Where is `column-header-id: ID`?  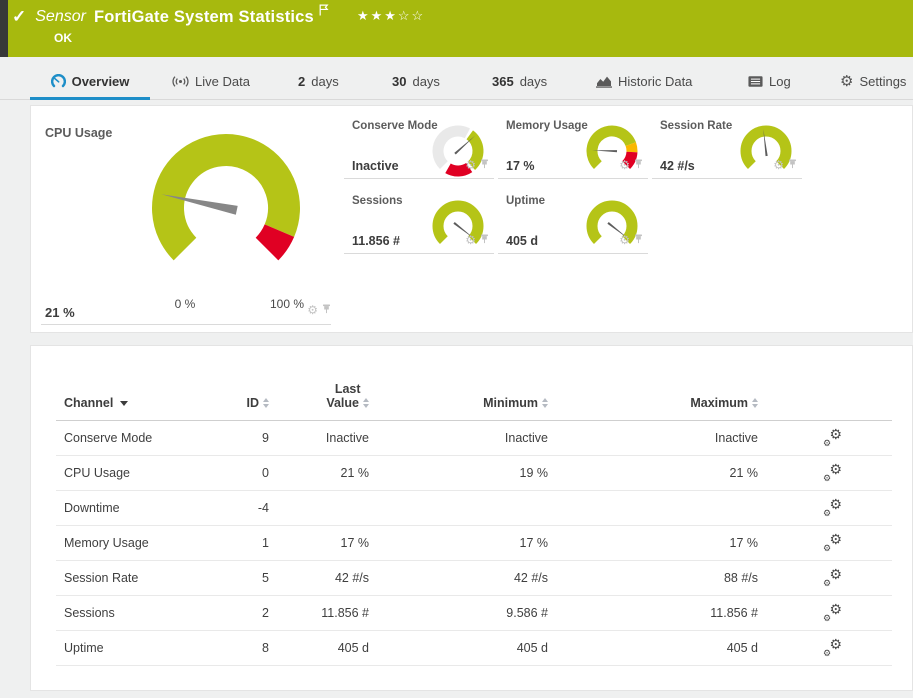 column-header-id: ID is located at coordinates (257, 403).